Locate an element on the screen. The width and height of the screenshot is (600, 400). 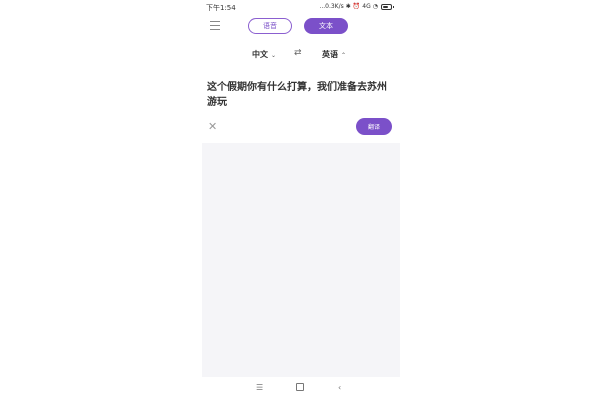
status-bar: 下午1:54 ...0.3K/s ✱ ⏰ 4G ◔ is located at coordinates (300, 6).